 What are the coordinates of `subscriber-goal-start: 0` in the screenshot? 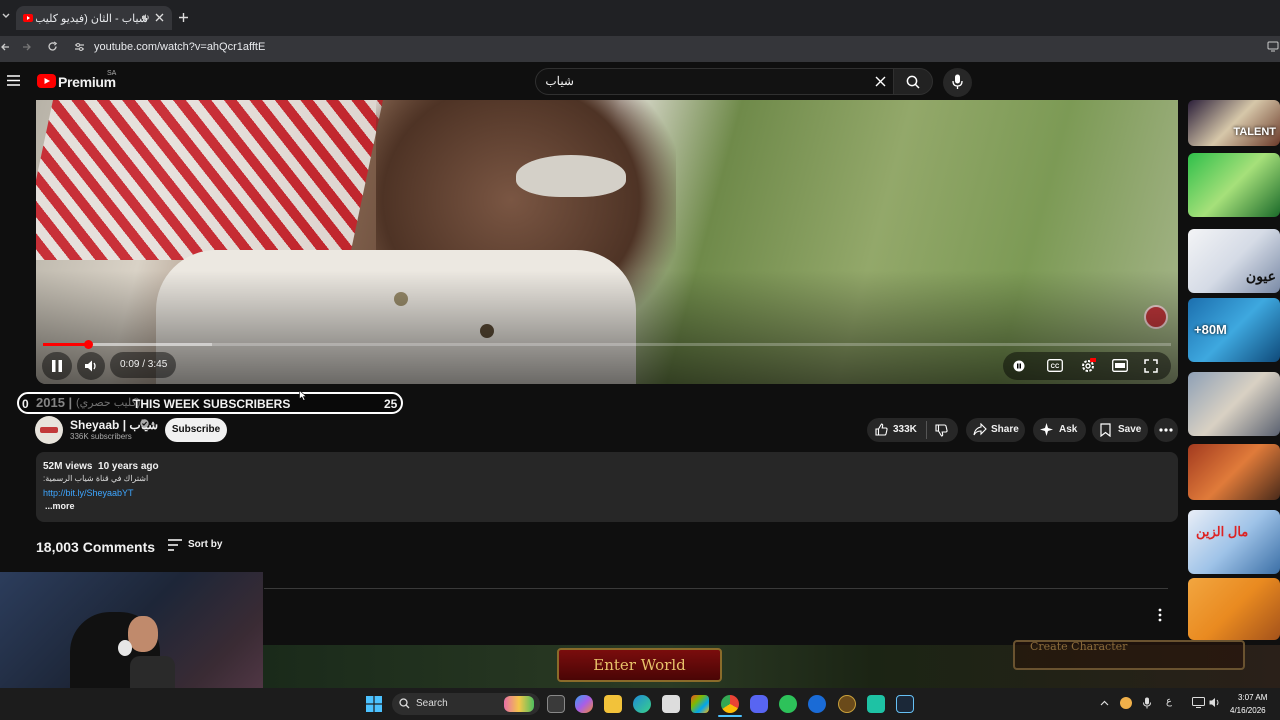 It's located at (25, 404).